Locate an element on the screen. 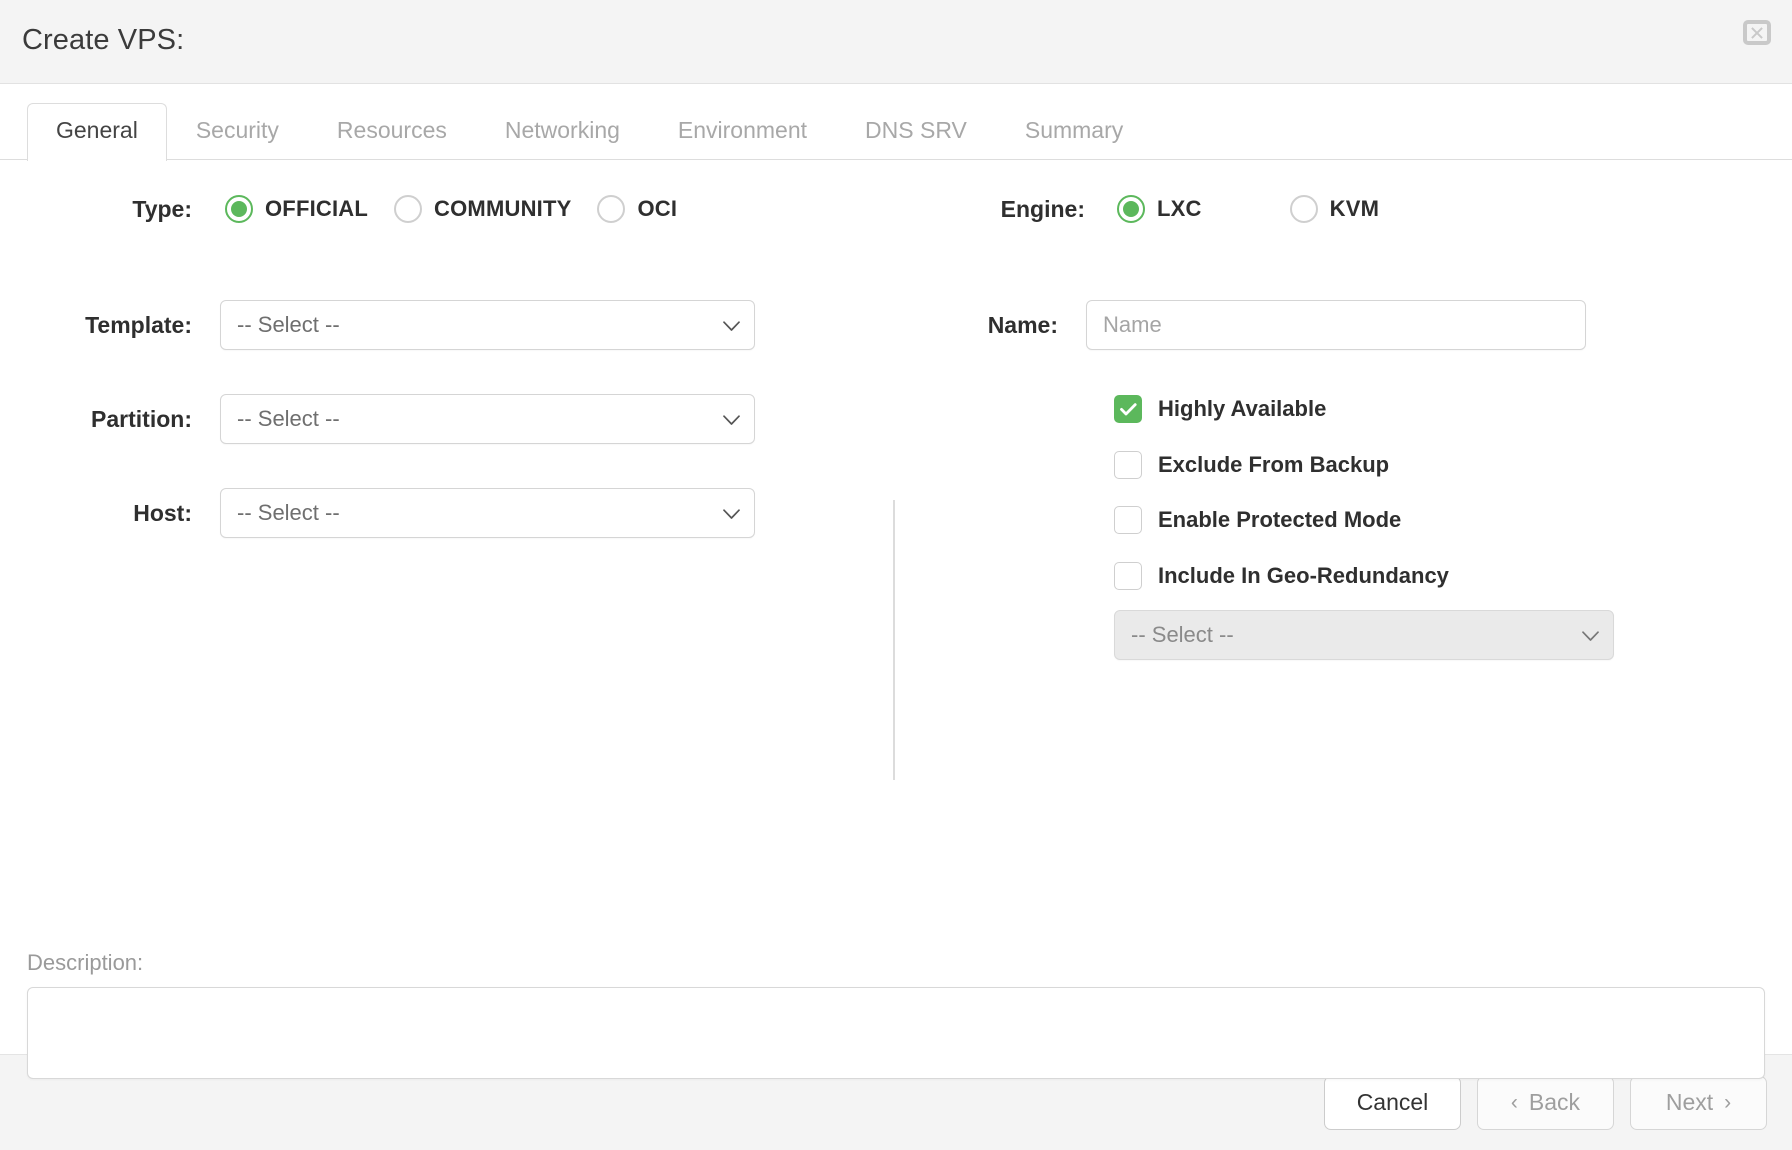 This screenshot has height=1150, width=1792. checkbox-icon-include-in-geo-redundancy is located at coordinates (1128, 576).